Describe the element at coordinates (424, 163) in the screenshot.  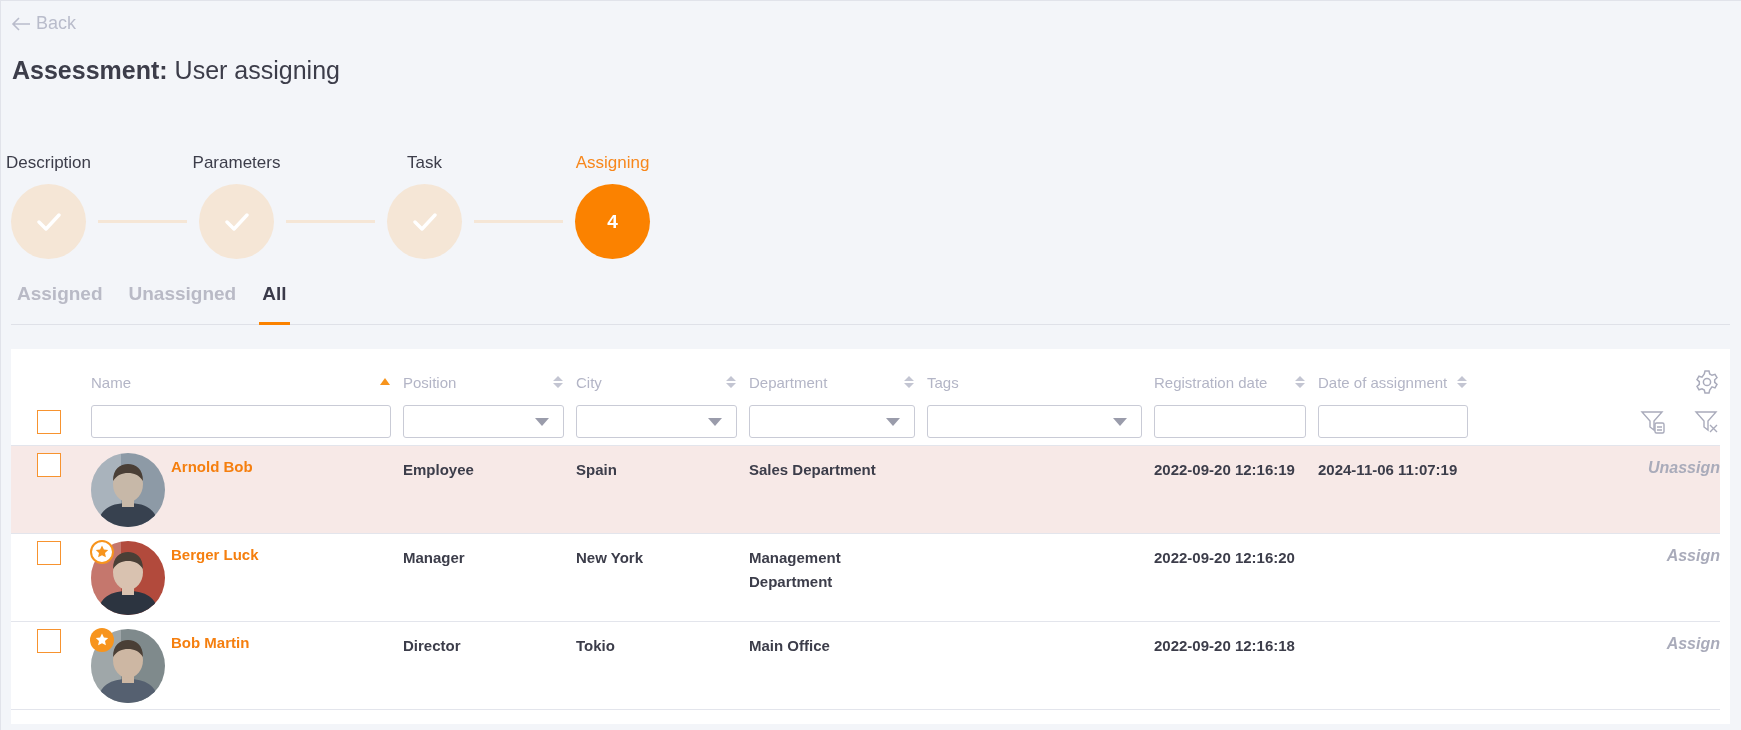
I see `step-label: Task` at that location.